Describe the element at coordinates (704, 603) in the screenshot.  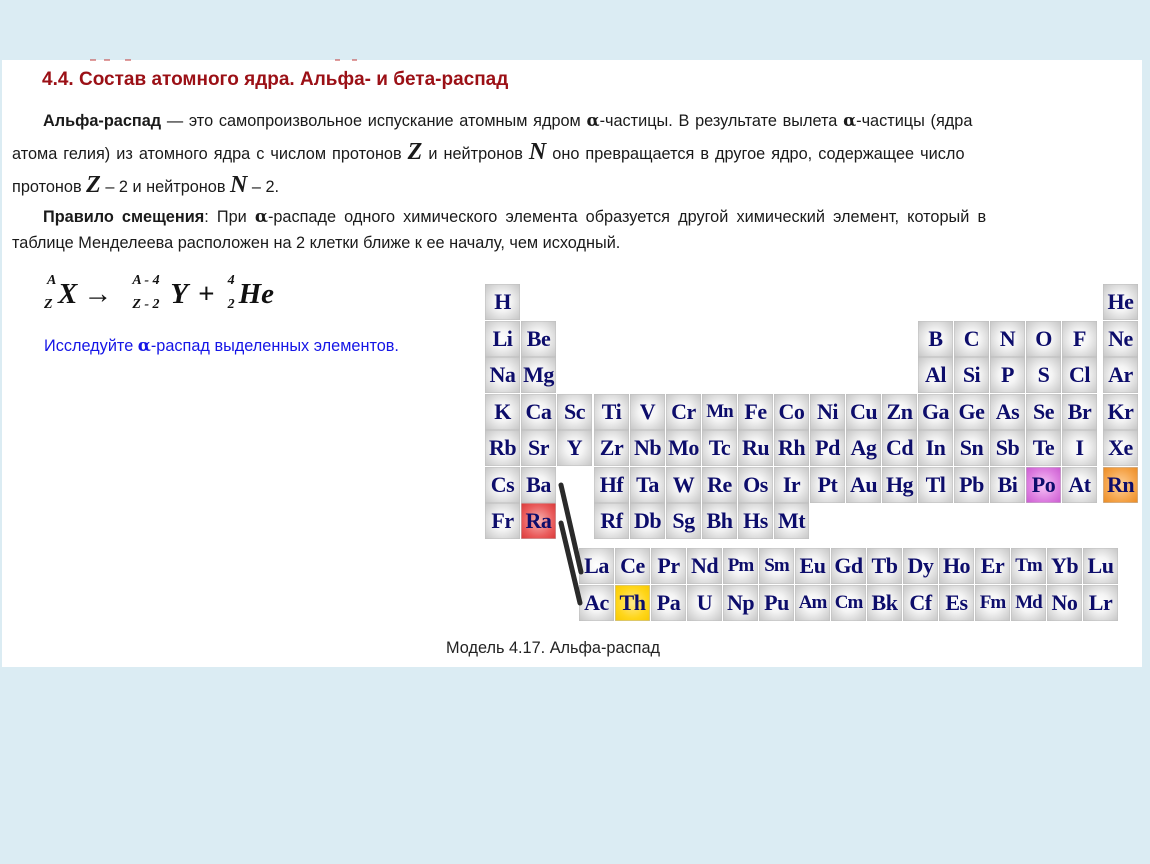
I see `element-cell-u: U` at that location.